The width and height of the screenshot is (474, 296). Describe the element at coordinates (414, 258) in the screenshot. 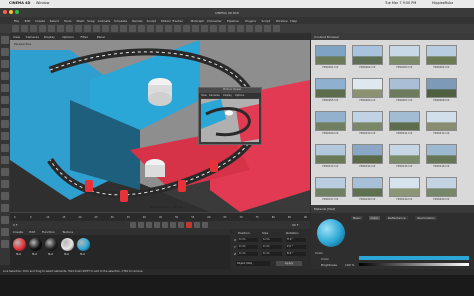

I see `color-swatch` at that location.